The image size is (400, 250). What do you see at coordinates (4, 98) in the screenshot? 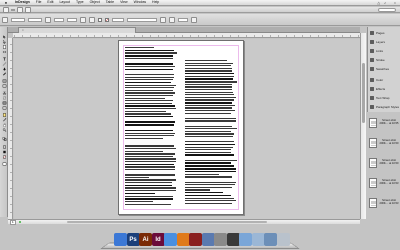
I see `free-transform-tool-icon` at bounding box center [4, 98].